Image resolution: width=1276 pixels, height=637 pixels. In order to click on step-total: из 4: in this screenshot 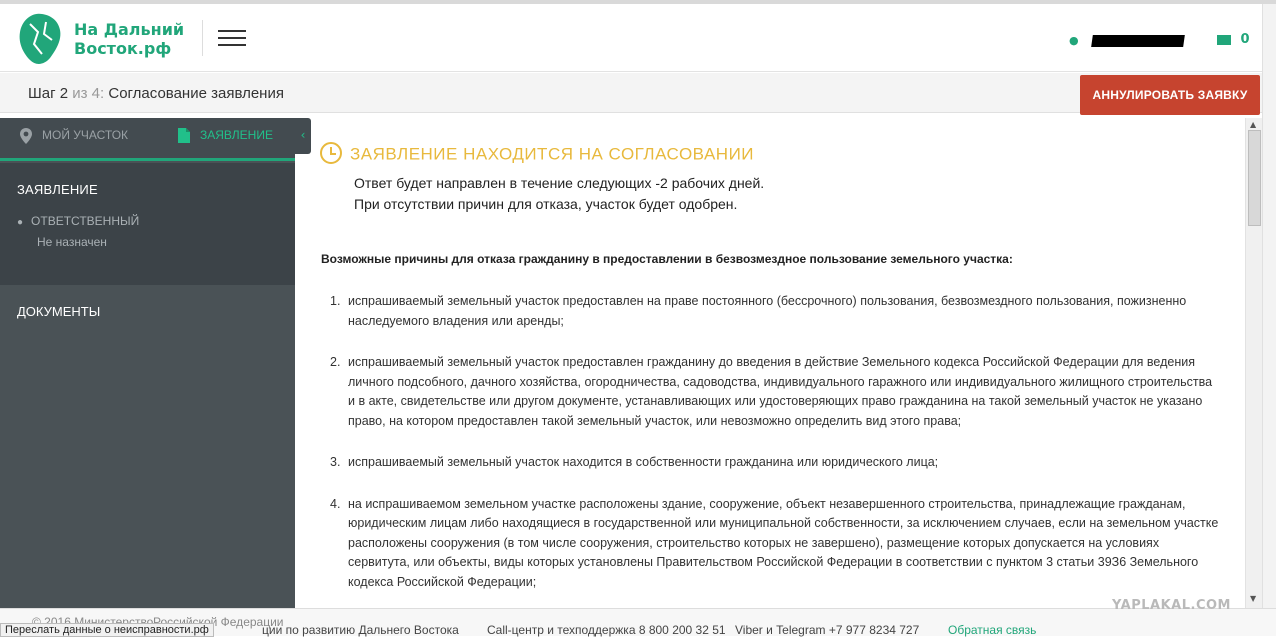, I will do `click(86, 93)`.